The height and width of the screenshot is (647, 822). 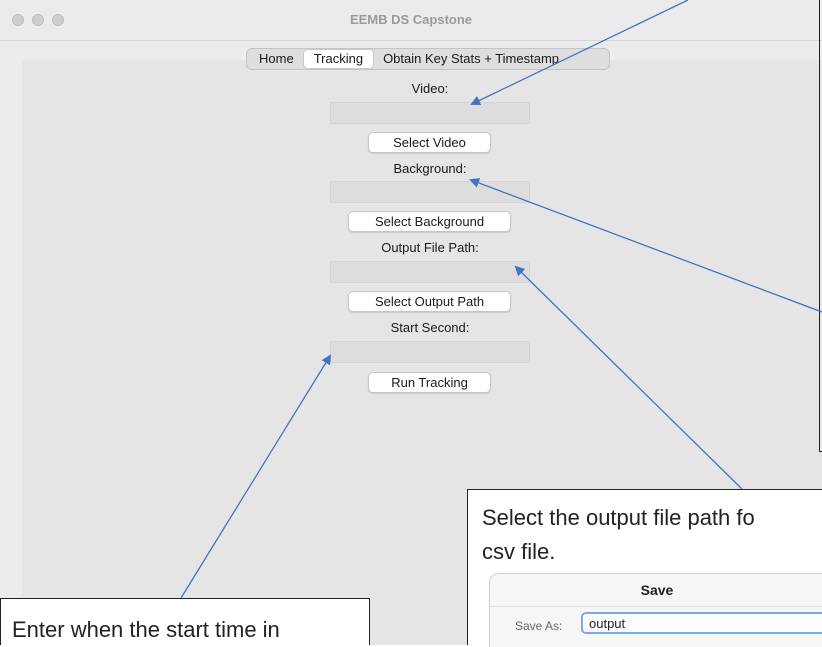 I want to click on arrow-to-background-field, so click(x=645, y=245).